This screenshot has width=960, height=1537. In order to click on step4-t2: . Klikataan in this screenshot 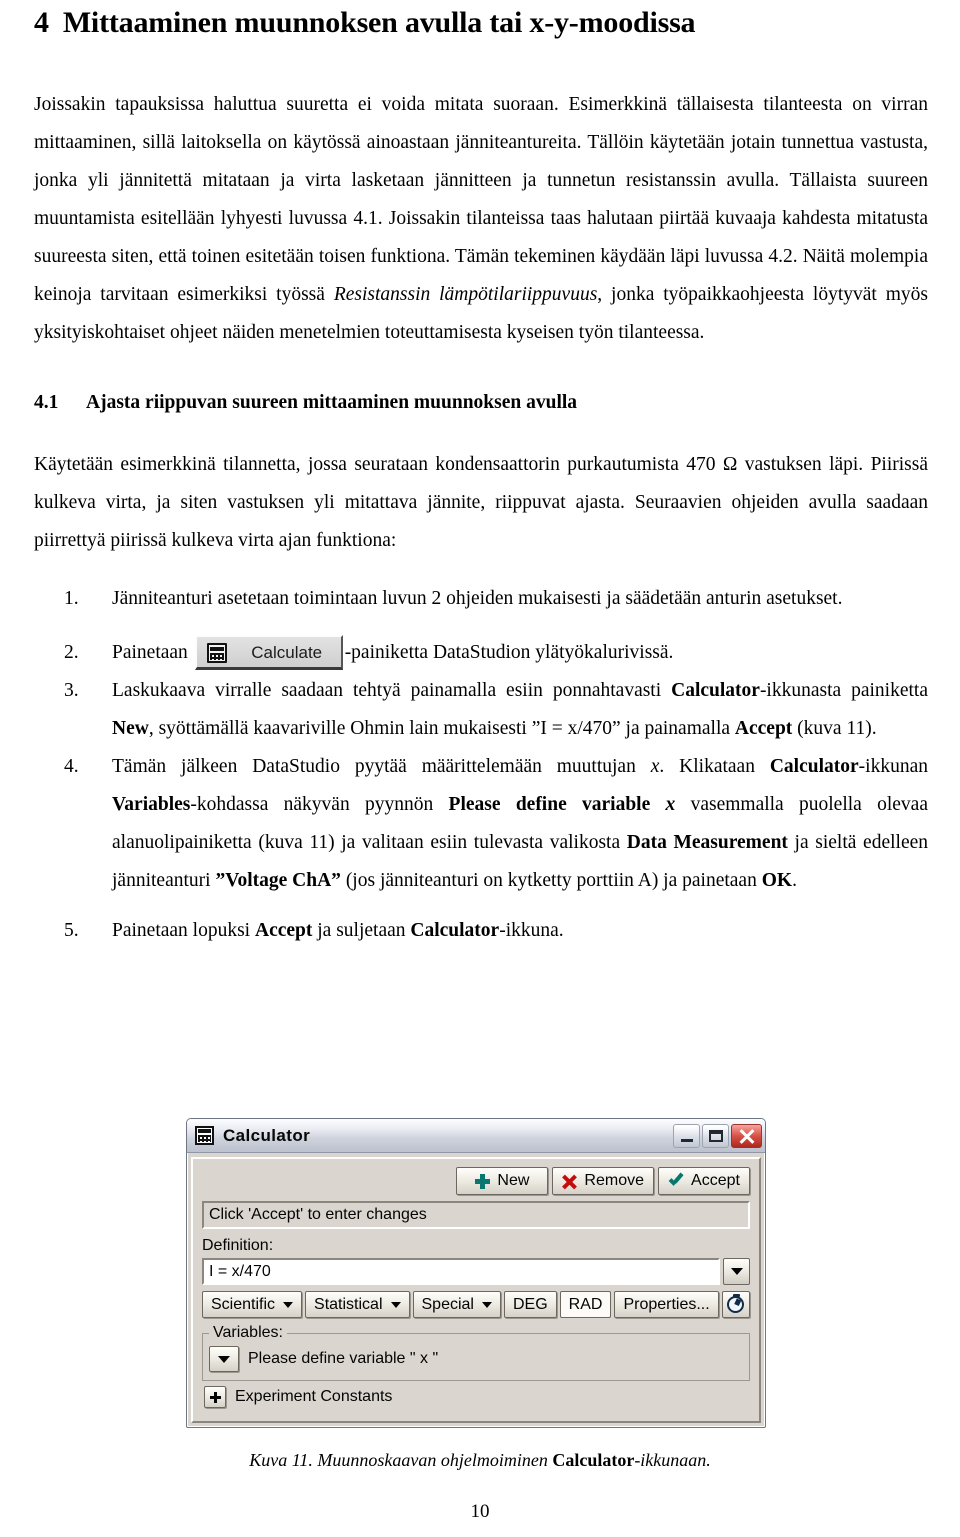, I will do `click(714, 766)`.